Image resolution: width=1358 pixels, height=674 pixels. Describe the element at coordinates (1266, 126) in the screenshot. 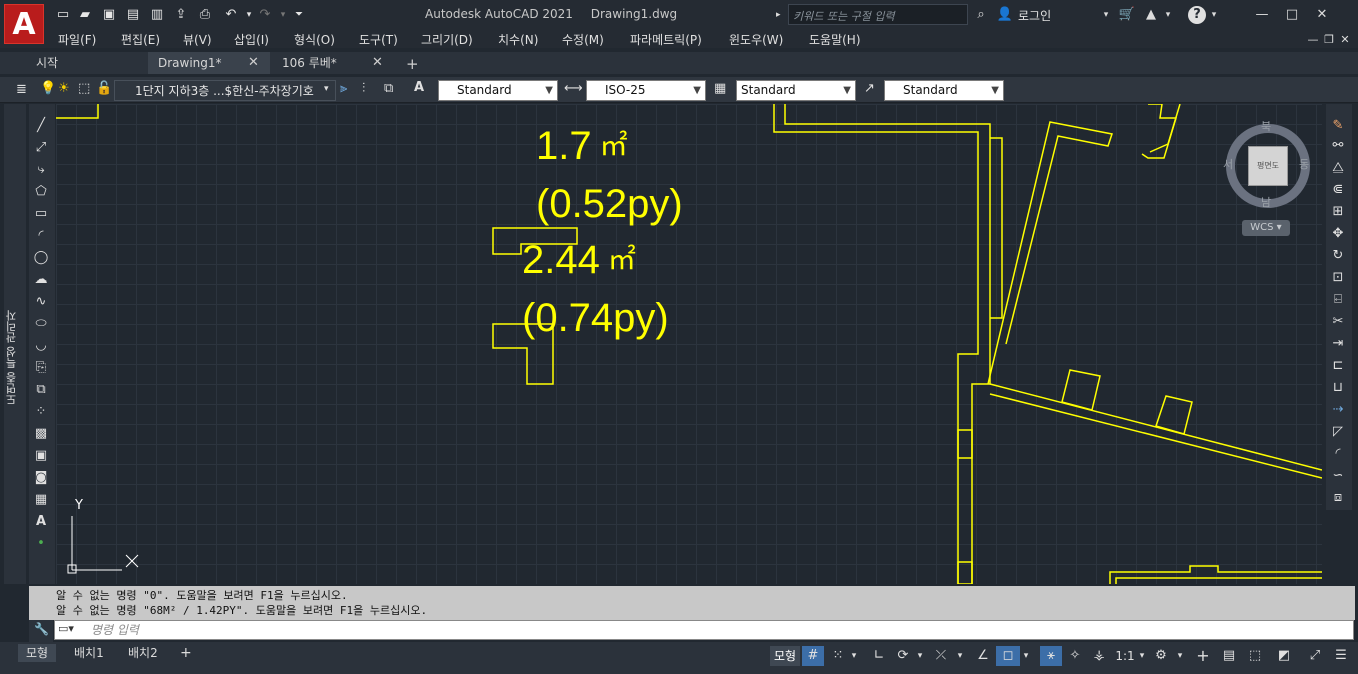

I see `viewcube-north: 북` at that location.